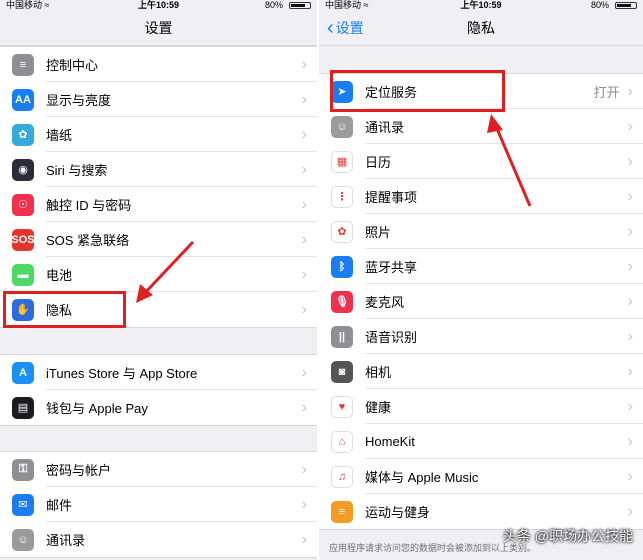 The image size is (643, 560). Describe the element at coordinates (567, 536) in the screenshot. I see `watermark: 头条 @职场办公技能` at that location.